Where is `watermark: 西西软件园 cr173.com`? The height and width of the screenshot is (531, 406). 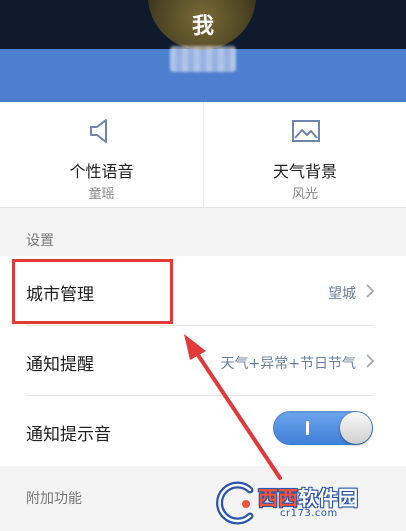 watermark: 西西软件园 cr173.com is located at coordinates (305, 503).